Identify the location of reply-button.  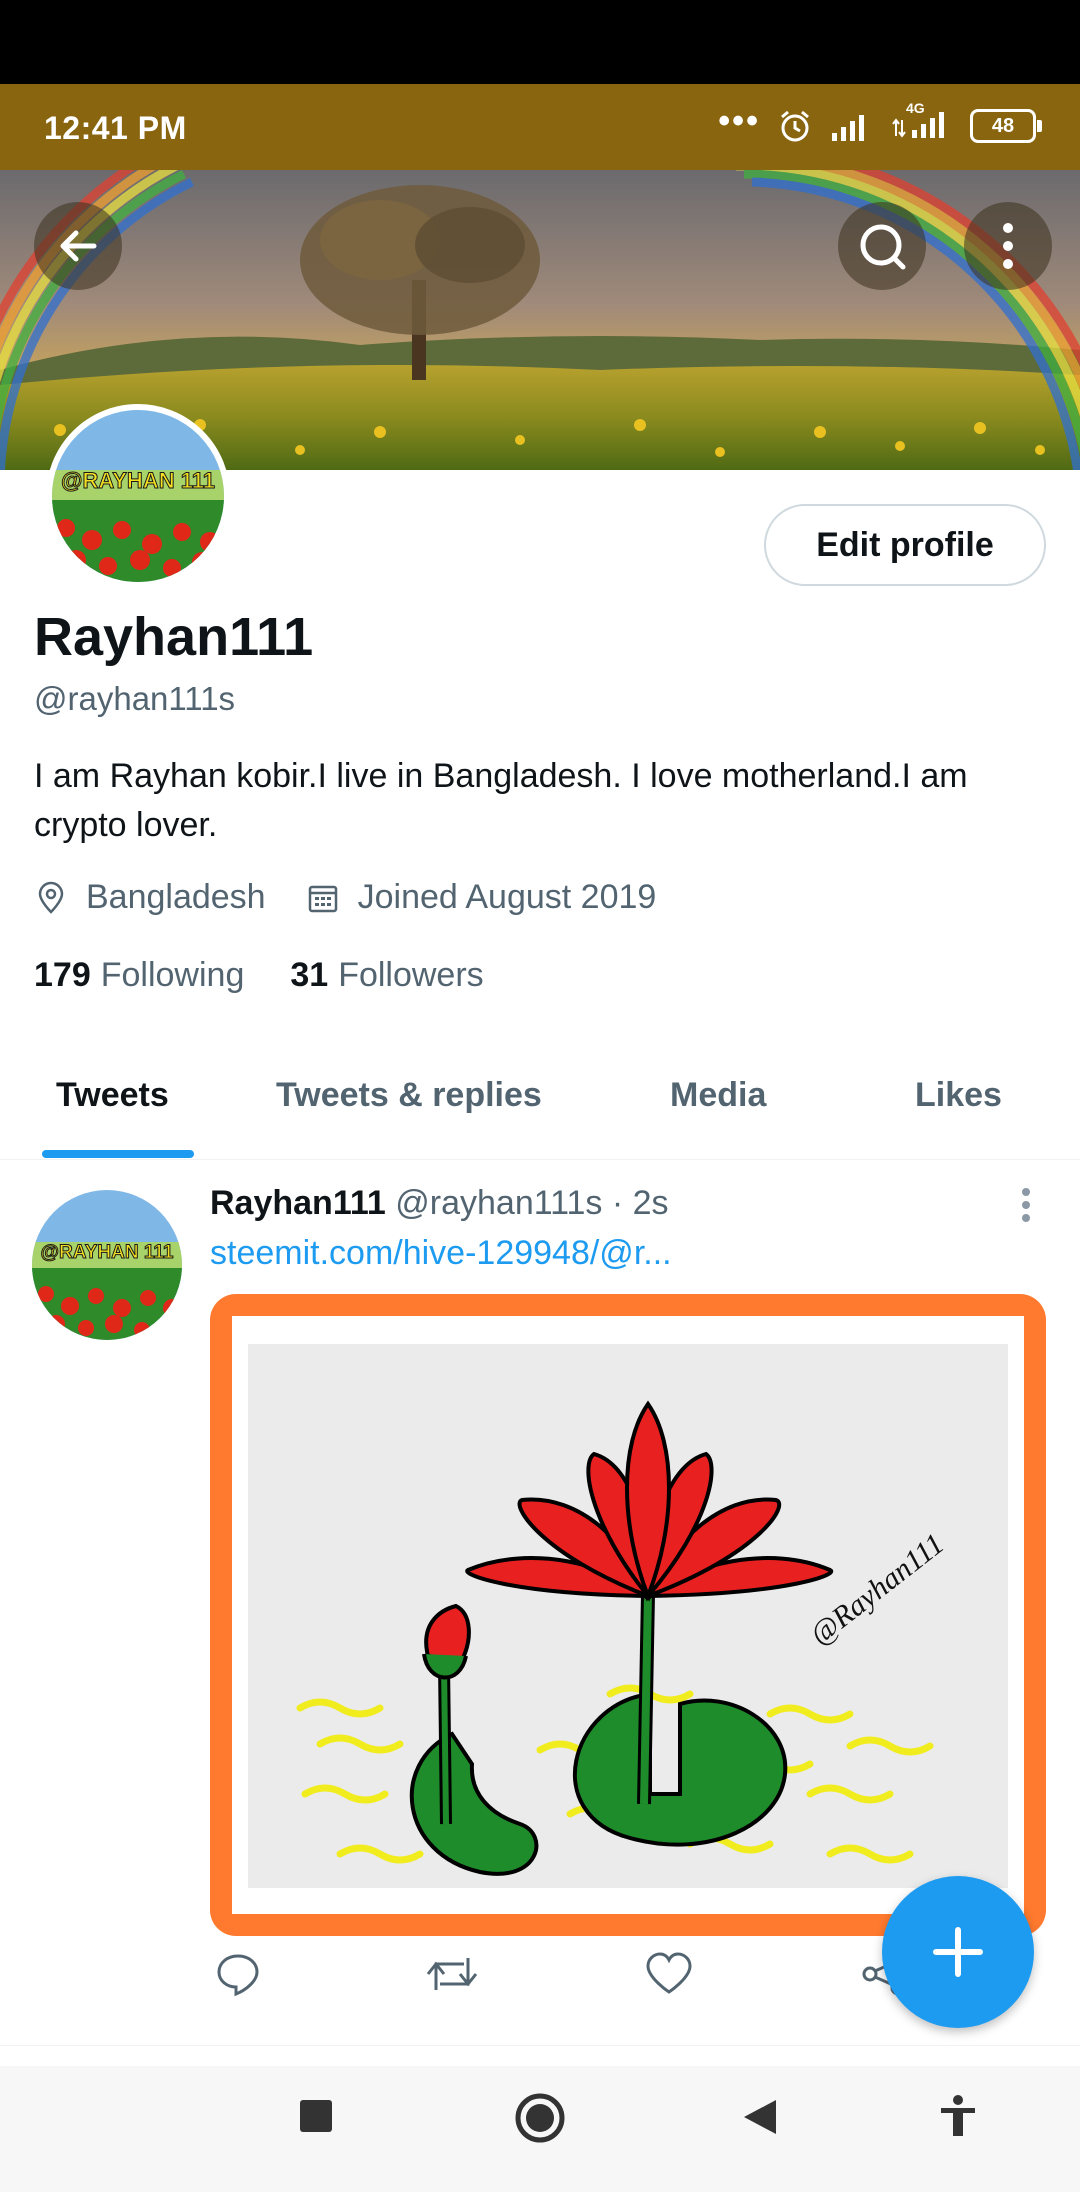
(238, 1976).